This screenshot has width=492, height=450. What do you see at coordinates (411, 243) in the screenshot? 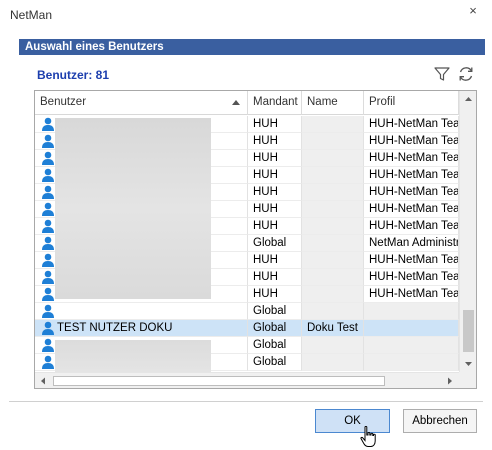
I see `cell-profil: NetMan Administra` at bounding box center [411, 243].